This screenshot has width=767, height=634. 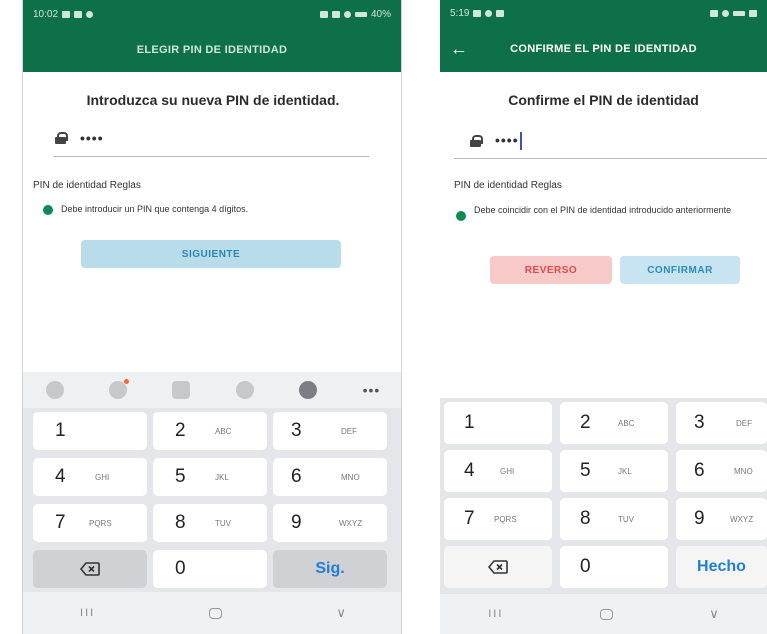 What do you see at coordinates (500, 13) in the screenshot?
I see `sync-notification-icon` at bounding box center [500, 13].